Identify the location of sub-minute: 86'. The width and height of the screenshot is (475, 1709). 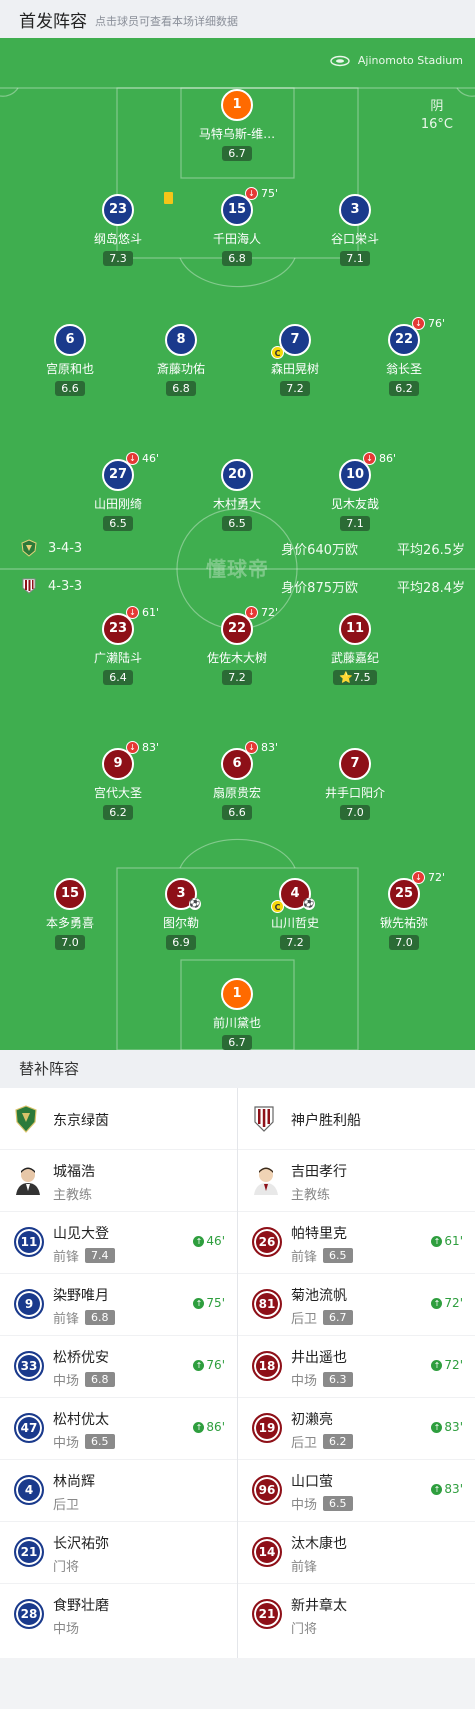
(388, 458).